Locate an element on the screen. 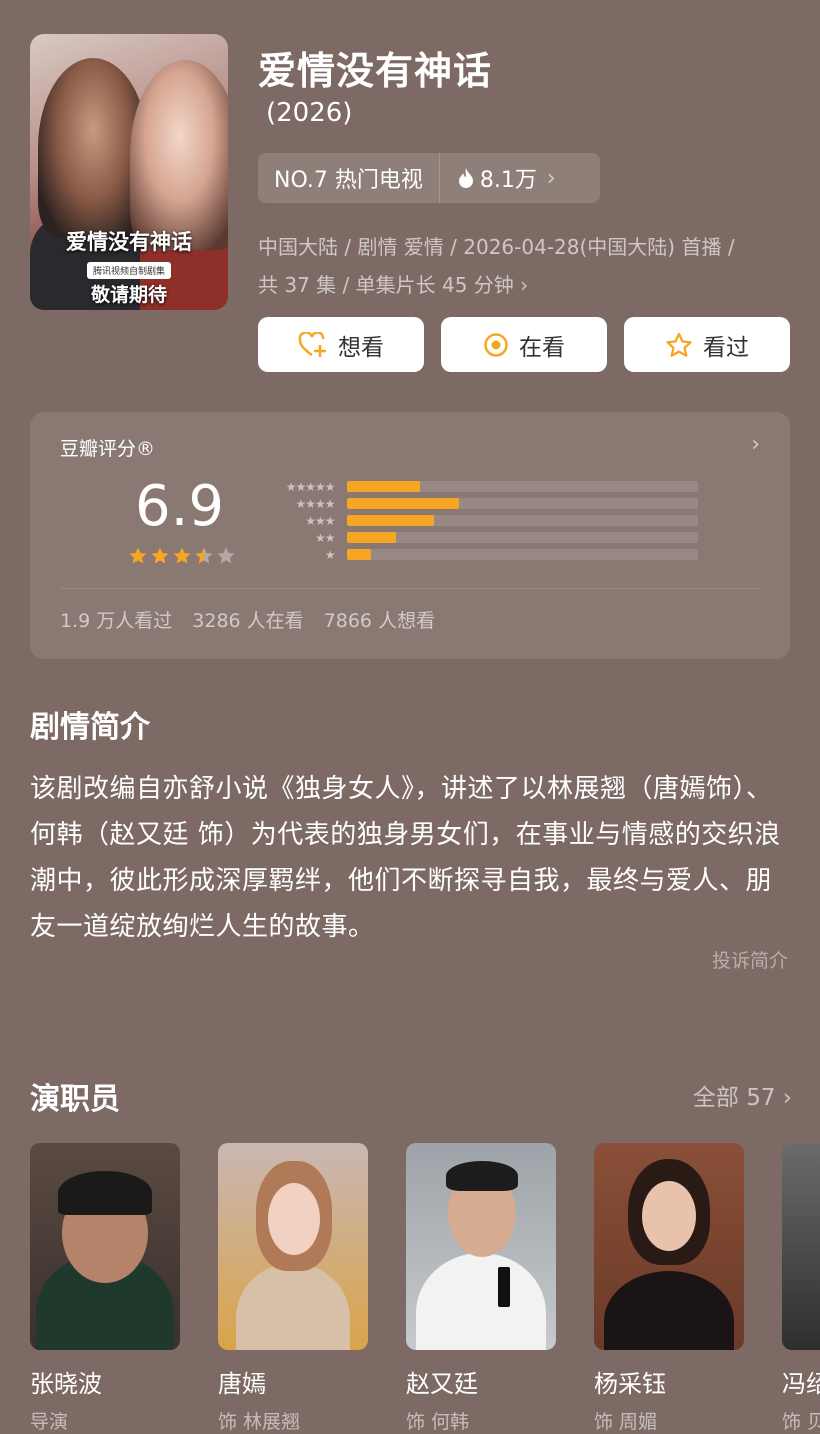 The height and width of the screenshot is (1434, 820). cast-name: 冯绍 is located at coordinates (801, 1384).